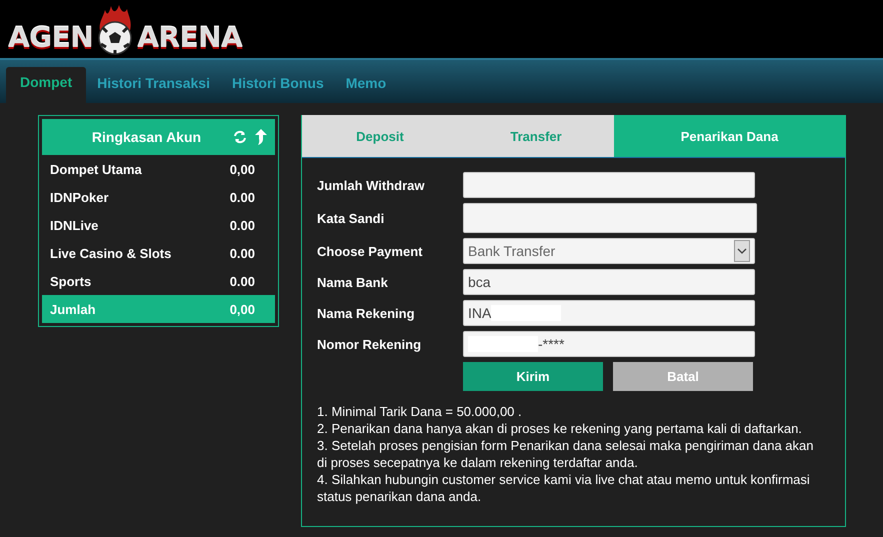 This screenshot has height=537, width=883. Describe the element at coordinates (51, 38) in the screenshot. I see `logo-text: AGEN` at that location.